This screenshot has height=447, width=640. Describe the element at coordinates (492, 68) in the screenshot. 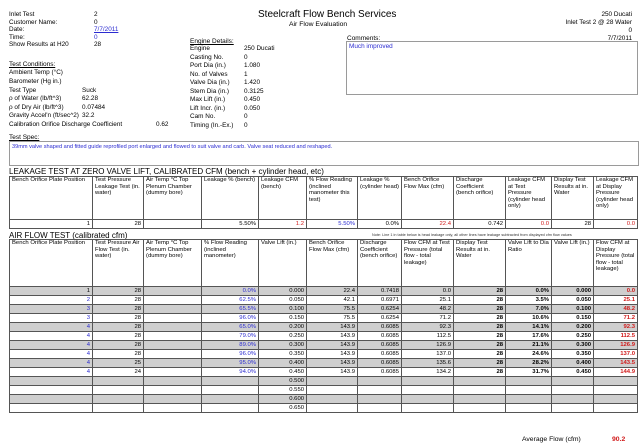

I see `comments-box: Much improved` at that location.